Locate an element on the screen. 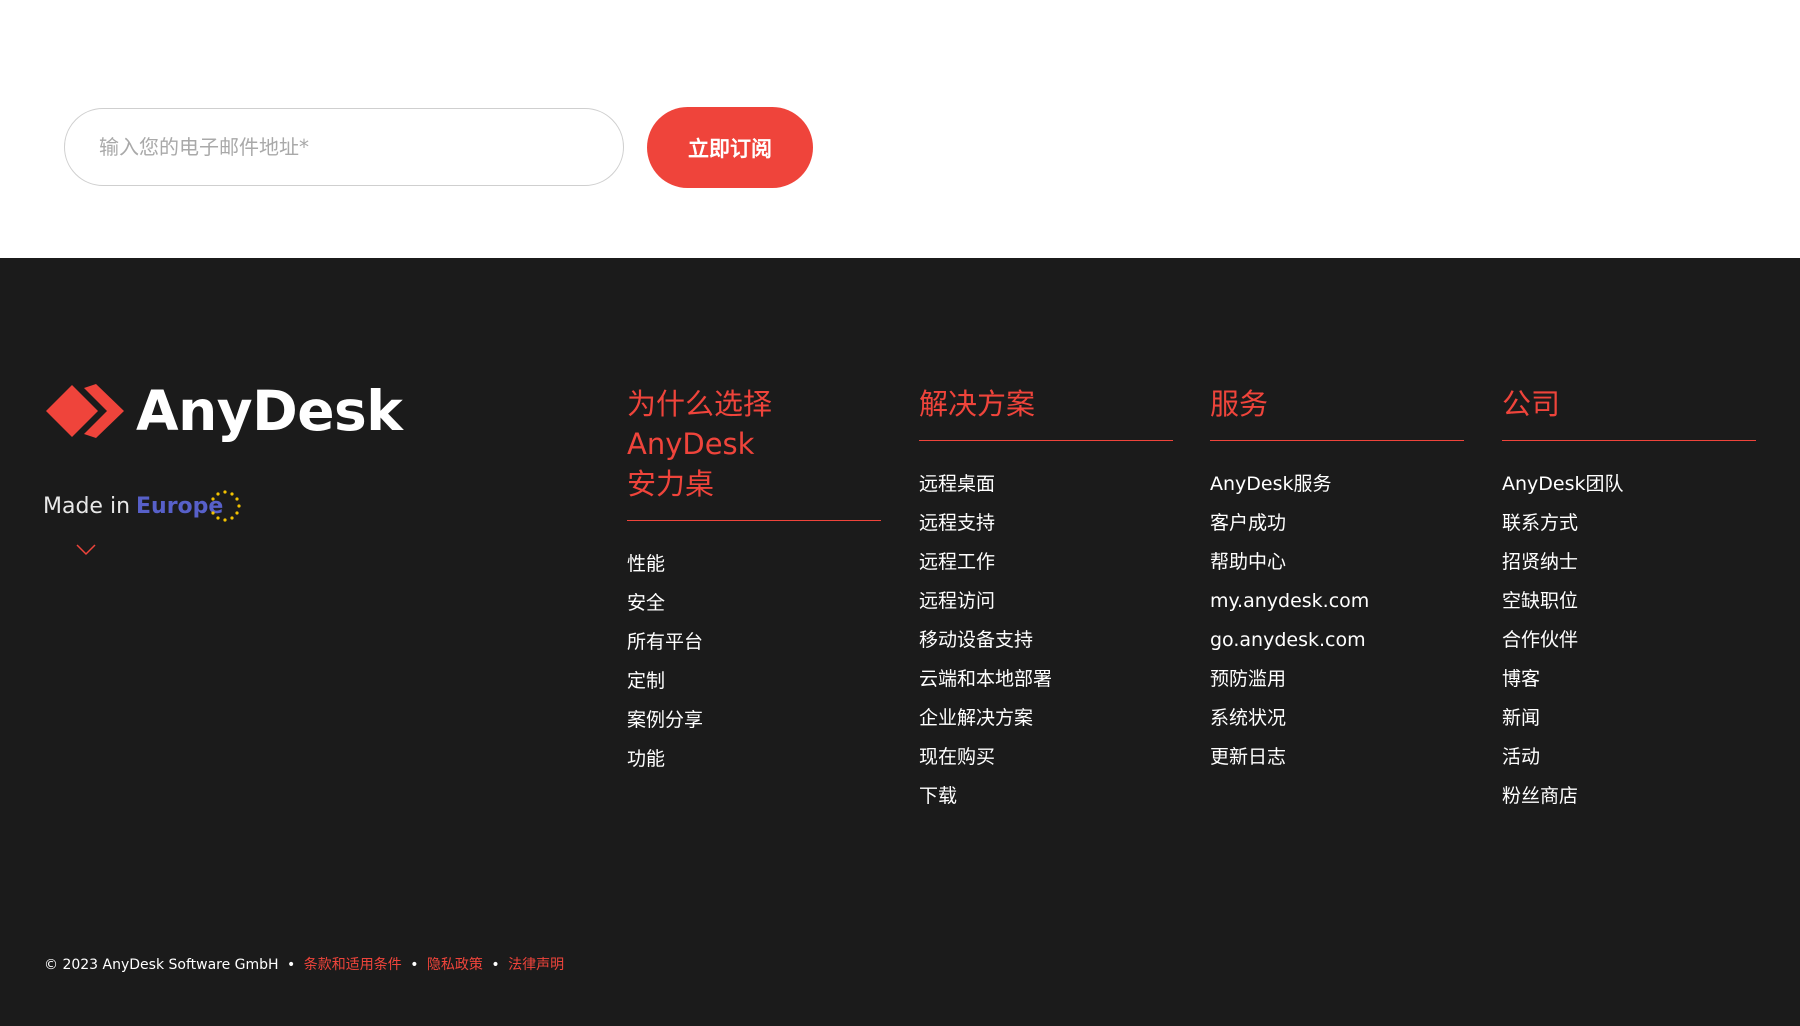 This screenshot has height=1026, width=1800. footer-link: 新闻 is located at coordinates (1629, 718).